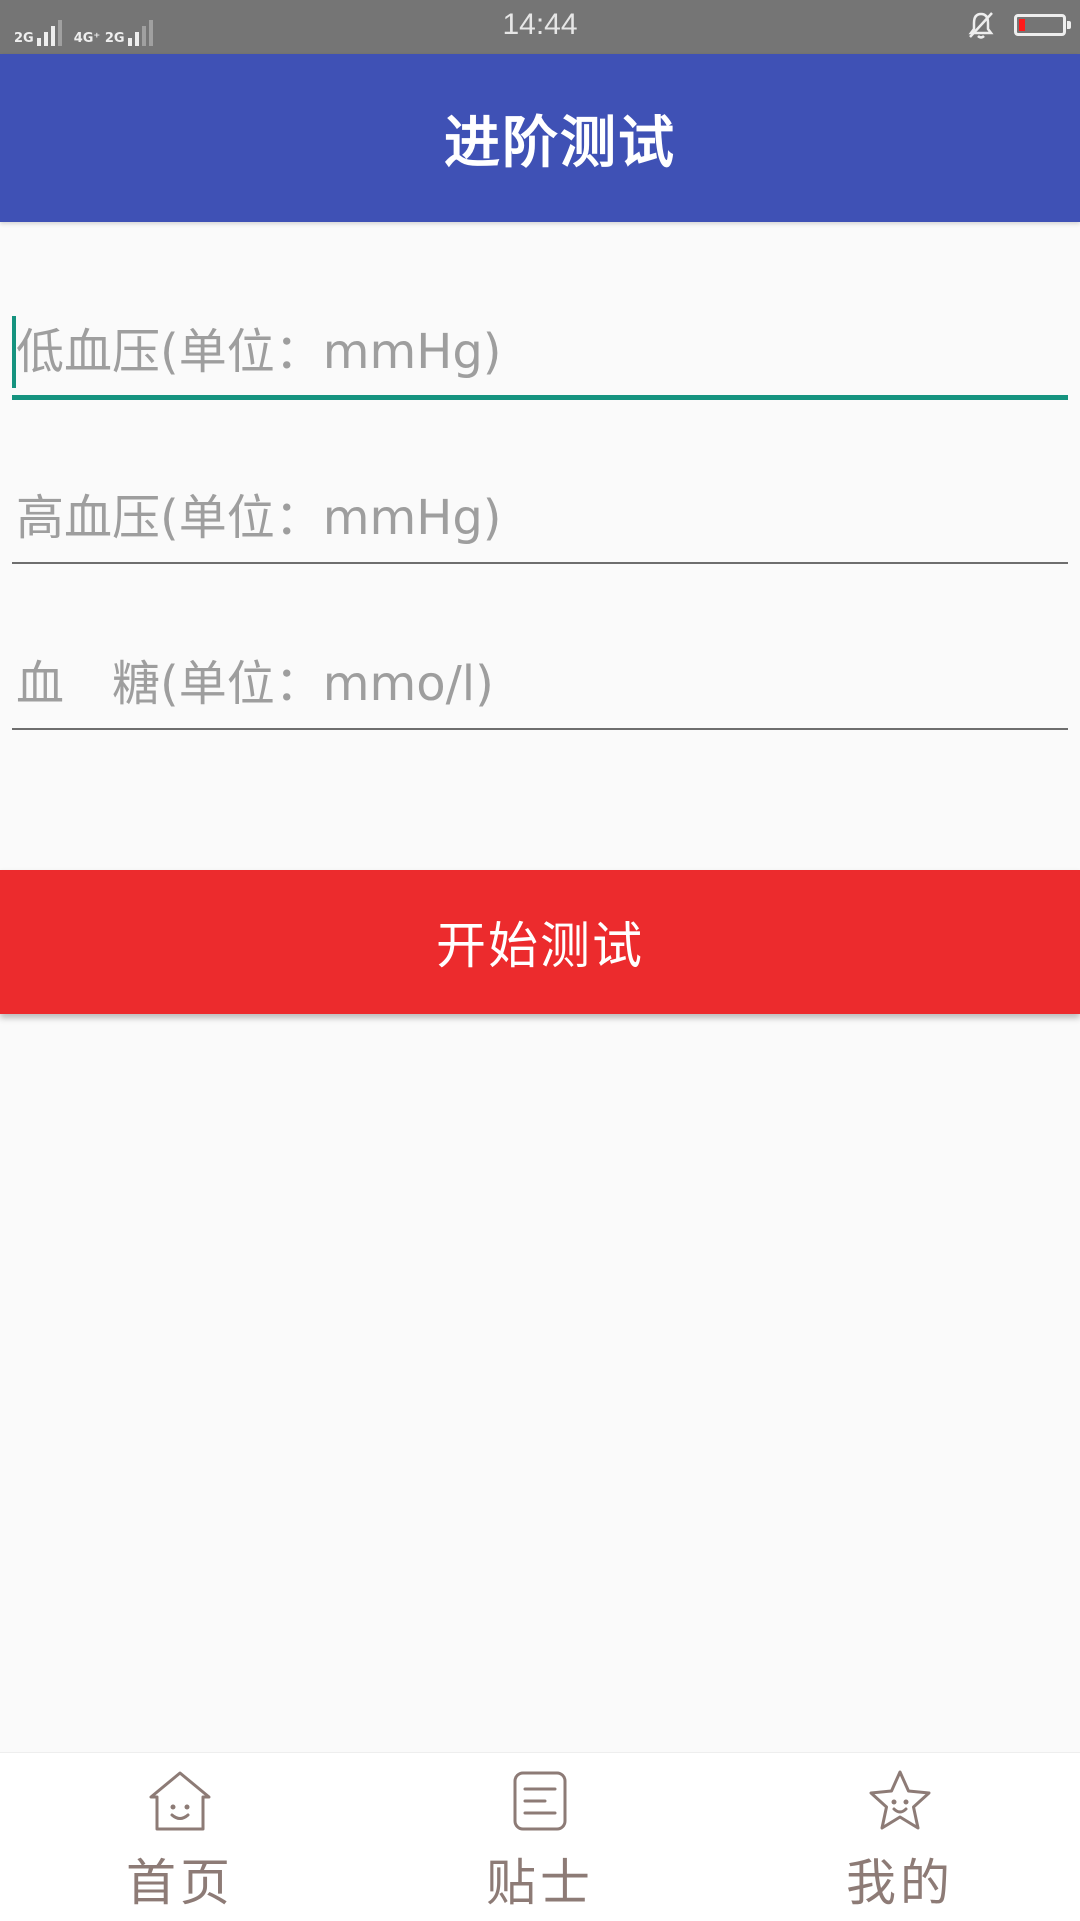  Describe the element at coordinates (540, 1883) in the screenshot. I see `nav-label-tips: 贴士` at that location.